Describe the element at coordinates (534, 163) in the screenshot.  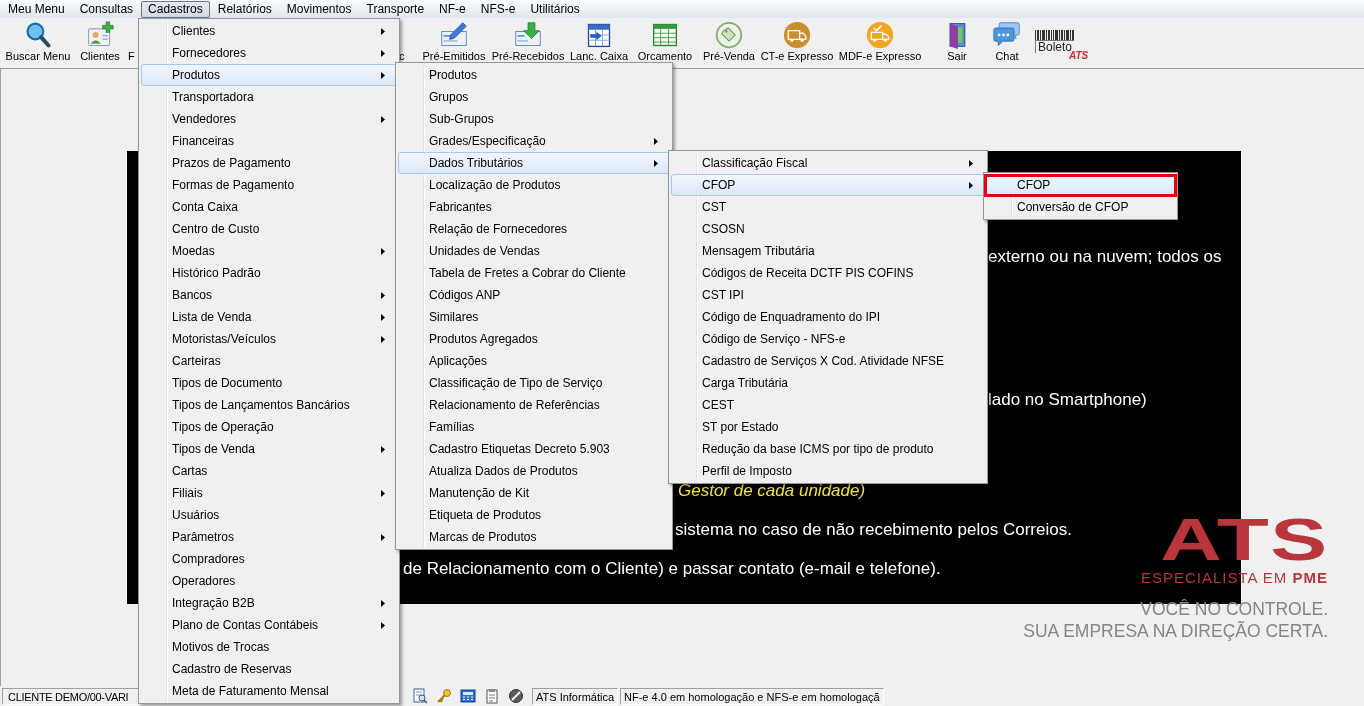
I see `menu-item: Dados Tributários` at that location.